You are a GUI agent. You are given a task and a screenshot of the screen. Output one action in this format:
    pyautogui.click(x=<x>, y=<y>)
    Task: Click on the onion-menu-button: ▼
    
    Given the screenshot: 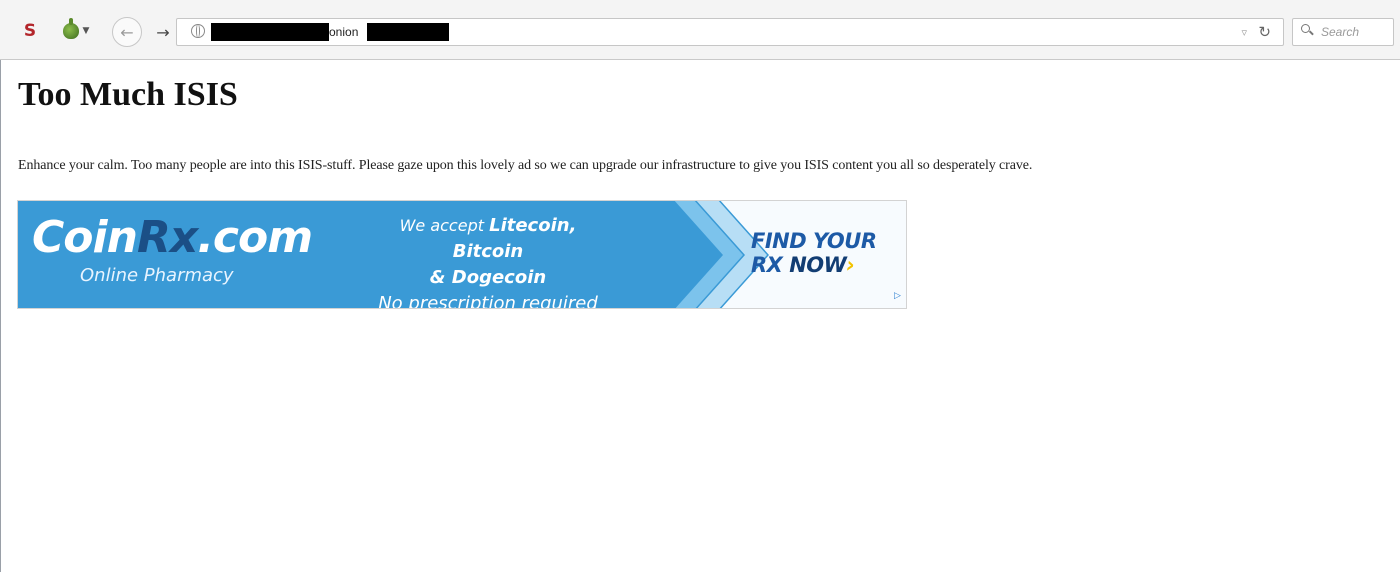 What is the action you would take?
    pyautogui.click(x=76, y=30)
    